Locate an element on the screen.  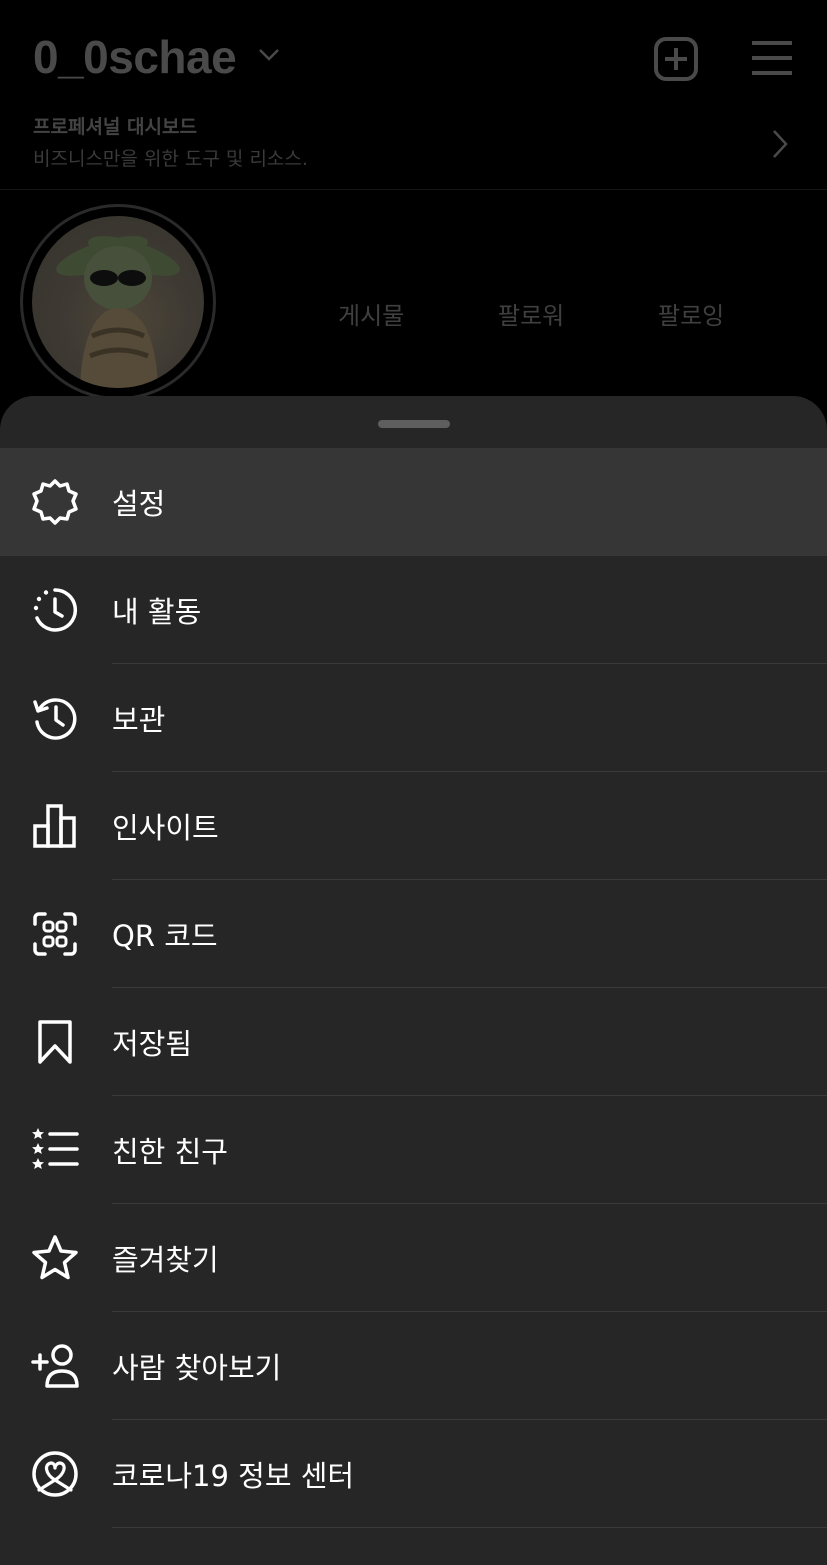
star-icon is located at coordinates (55, 1258).